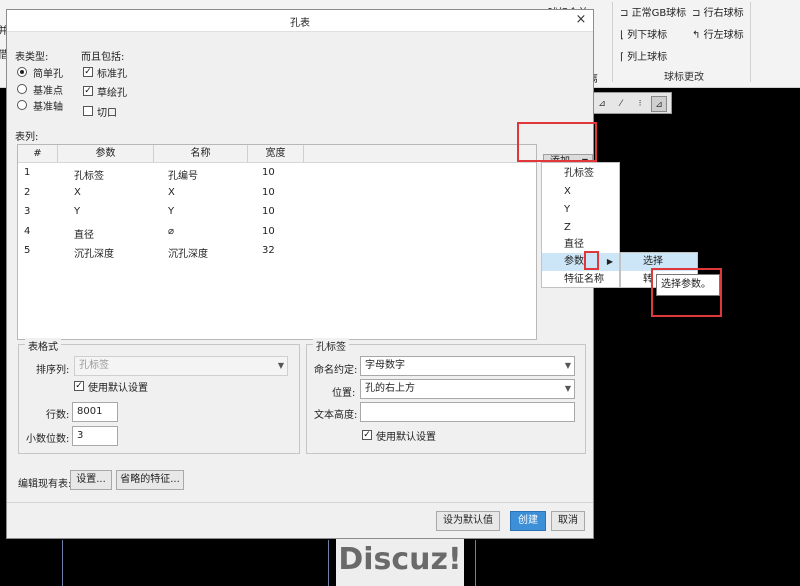 This screenshot has height=586, width=800. What do you see at coordinates (277, 233) in the screenshot?
I see `table-row: 4 直径 ⌀ 10` at bounding box center [277, 233].